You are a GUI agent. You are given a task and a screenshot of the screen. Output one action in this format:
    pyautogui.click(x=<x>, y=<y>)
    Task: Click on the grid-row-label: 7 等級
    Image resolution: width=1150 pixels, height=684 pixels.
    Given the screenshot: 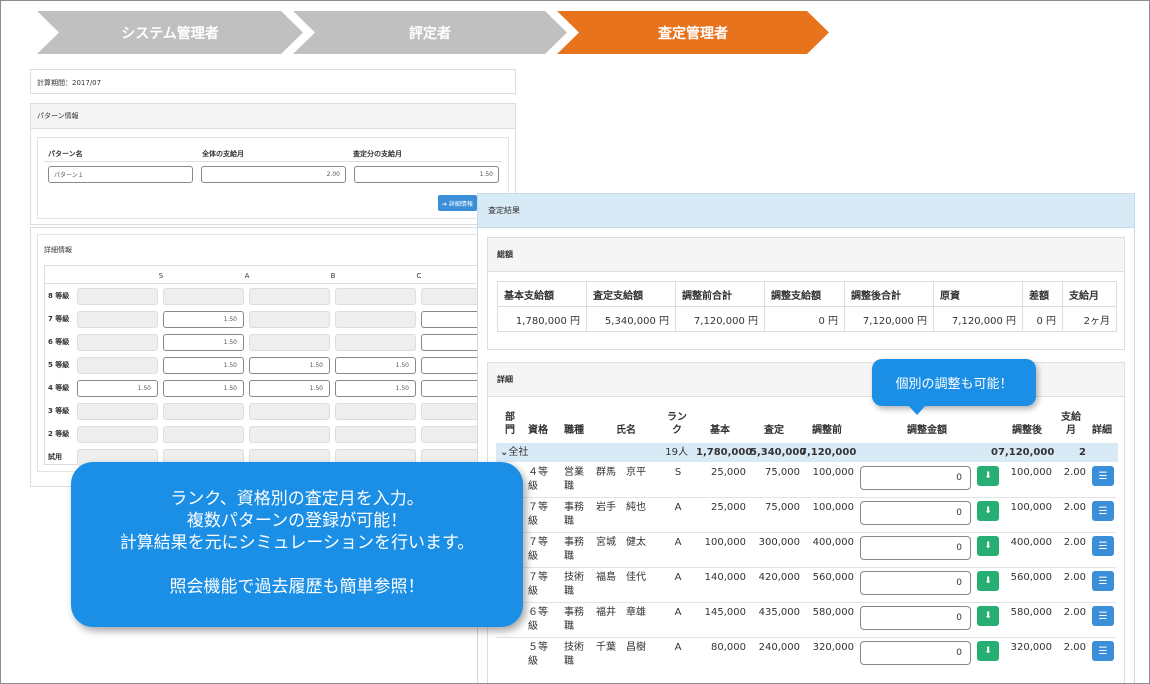 What is the action you would take?
    pyautogui.click(x=59, y=319)
    